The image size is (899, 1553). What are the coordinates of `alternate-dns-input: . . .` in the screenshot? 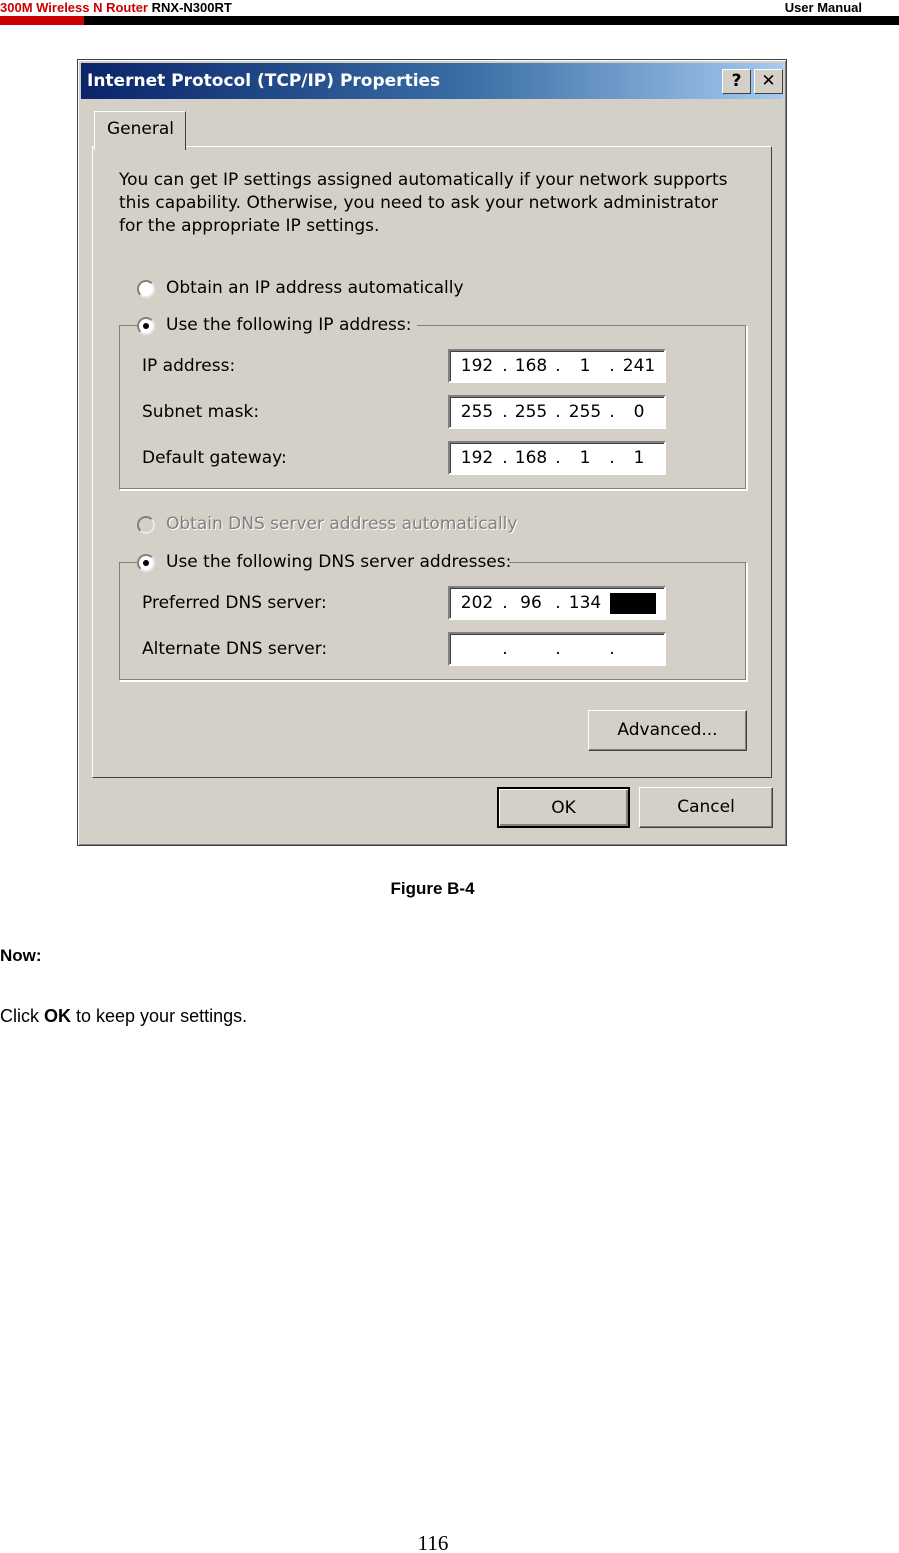 It's located at (557, 649).